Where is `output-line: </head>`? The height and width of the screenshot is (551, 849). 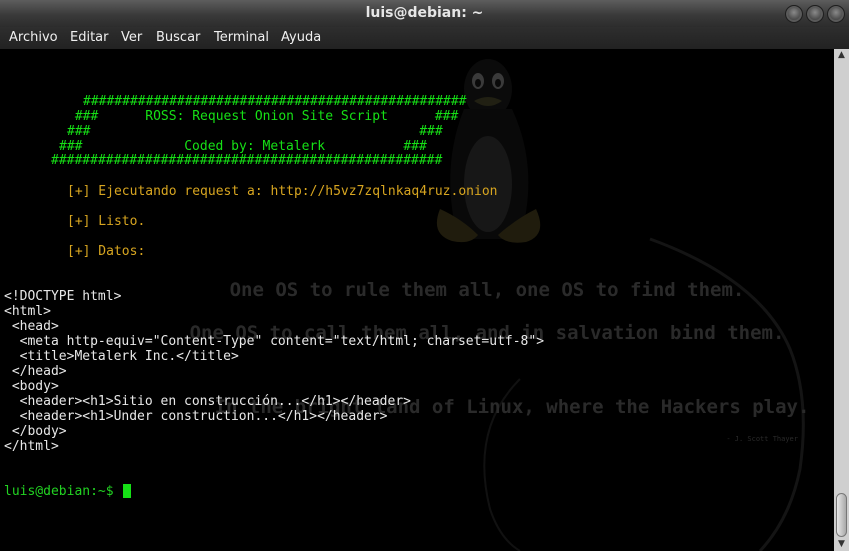
output-line: </head> is located at coordinates (35, 371).